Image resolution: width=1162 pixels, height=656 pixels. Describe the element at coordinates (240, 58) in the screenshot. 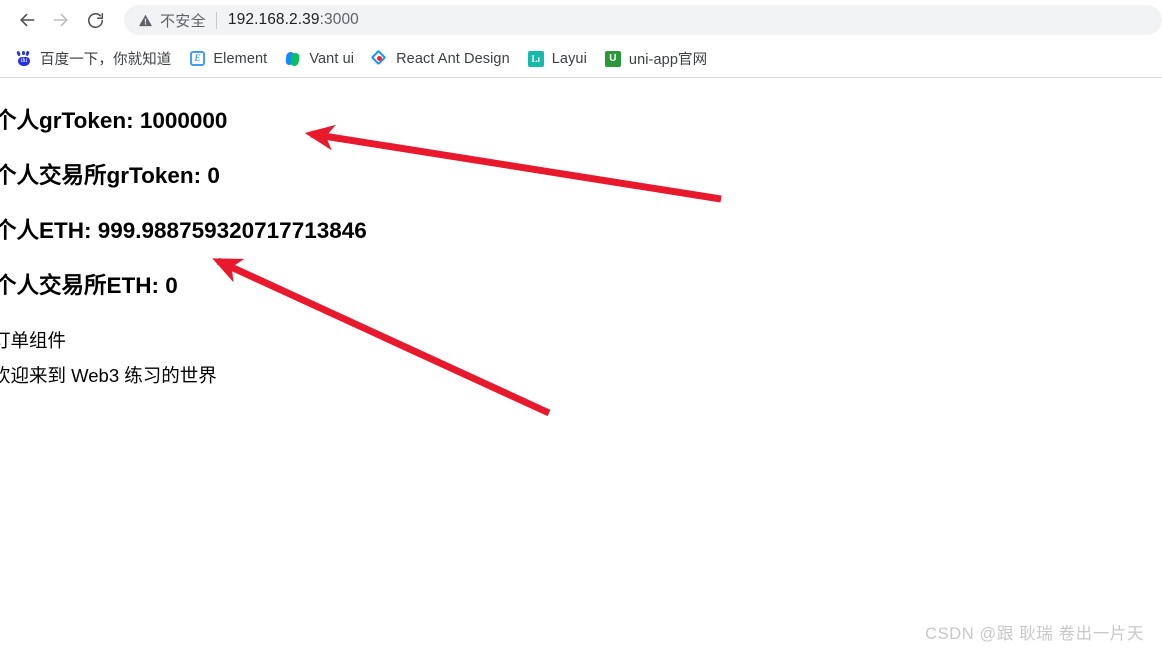

I see `bookmark-label: Element` at that location.